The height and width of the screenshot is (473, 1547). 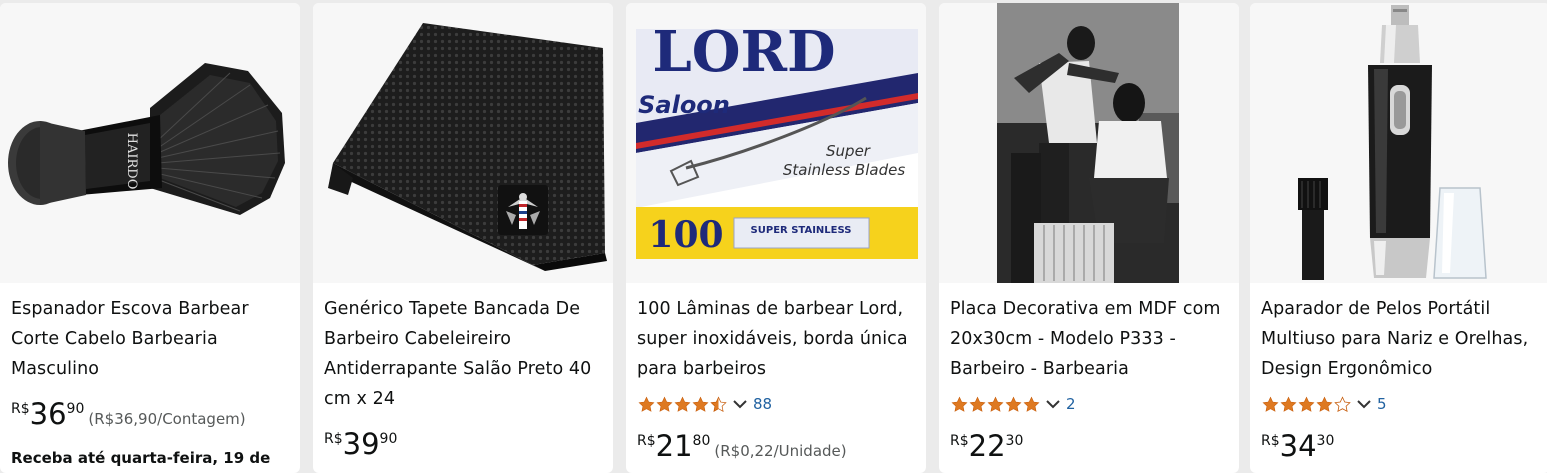 I want to click on product-price: R$ 34 30, so click(x=1298, y=446).